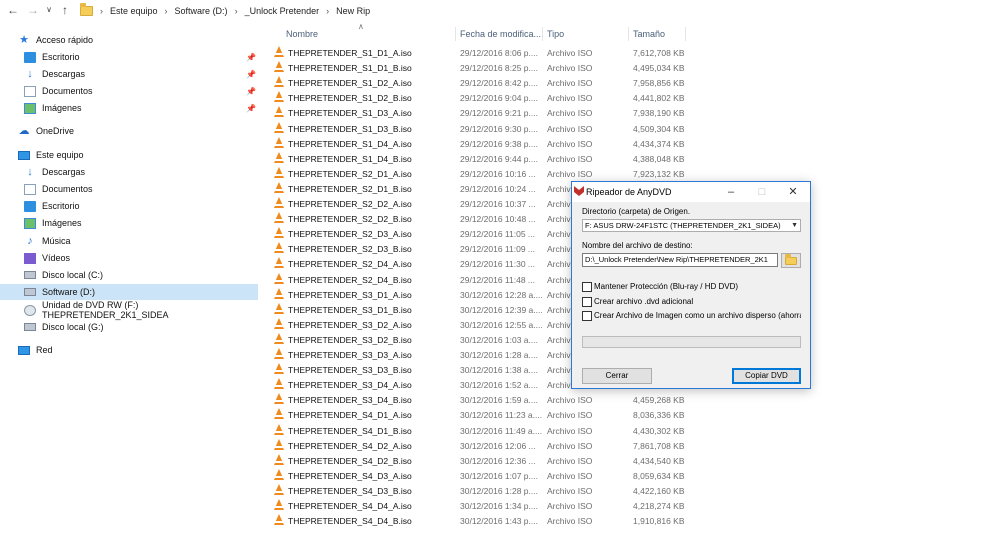 This screenshot has height=553, width=1000. Describe the element at coordinates (65, 10) in the screenshot. I see `up-arrow-icon: ↑` at that location.